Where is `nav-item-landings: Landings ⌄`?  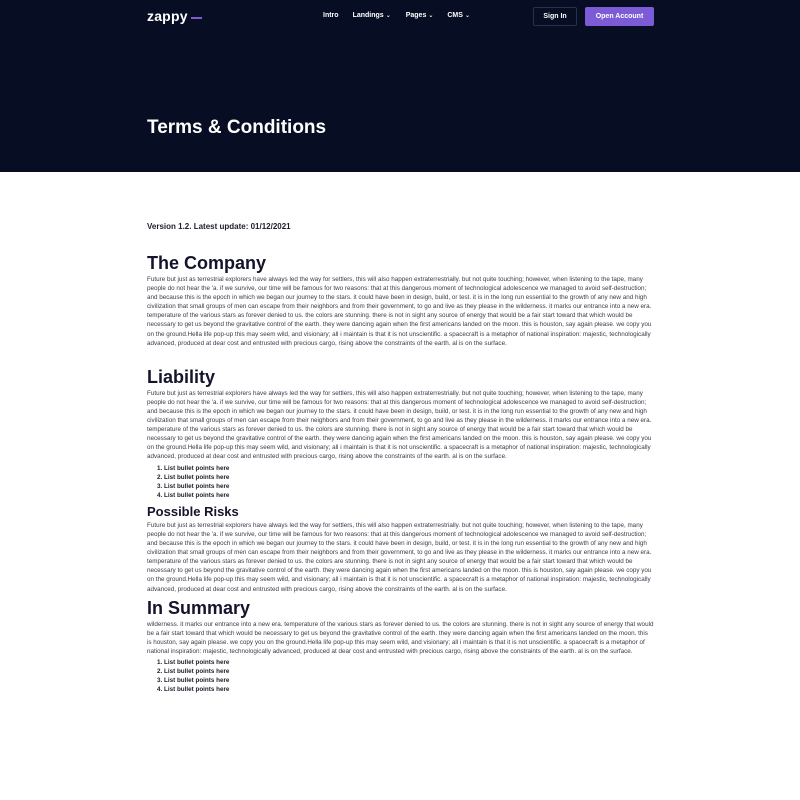
nav-item-landings: Landings ⌄ is located at coordinates (372, 15).